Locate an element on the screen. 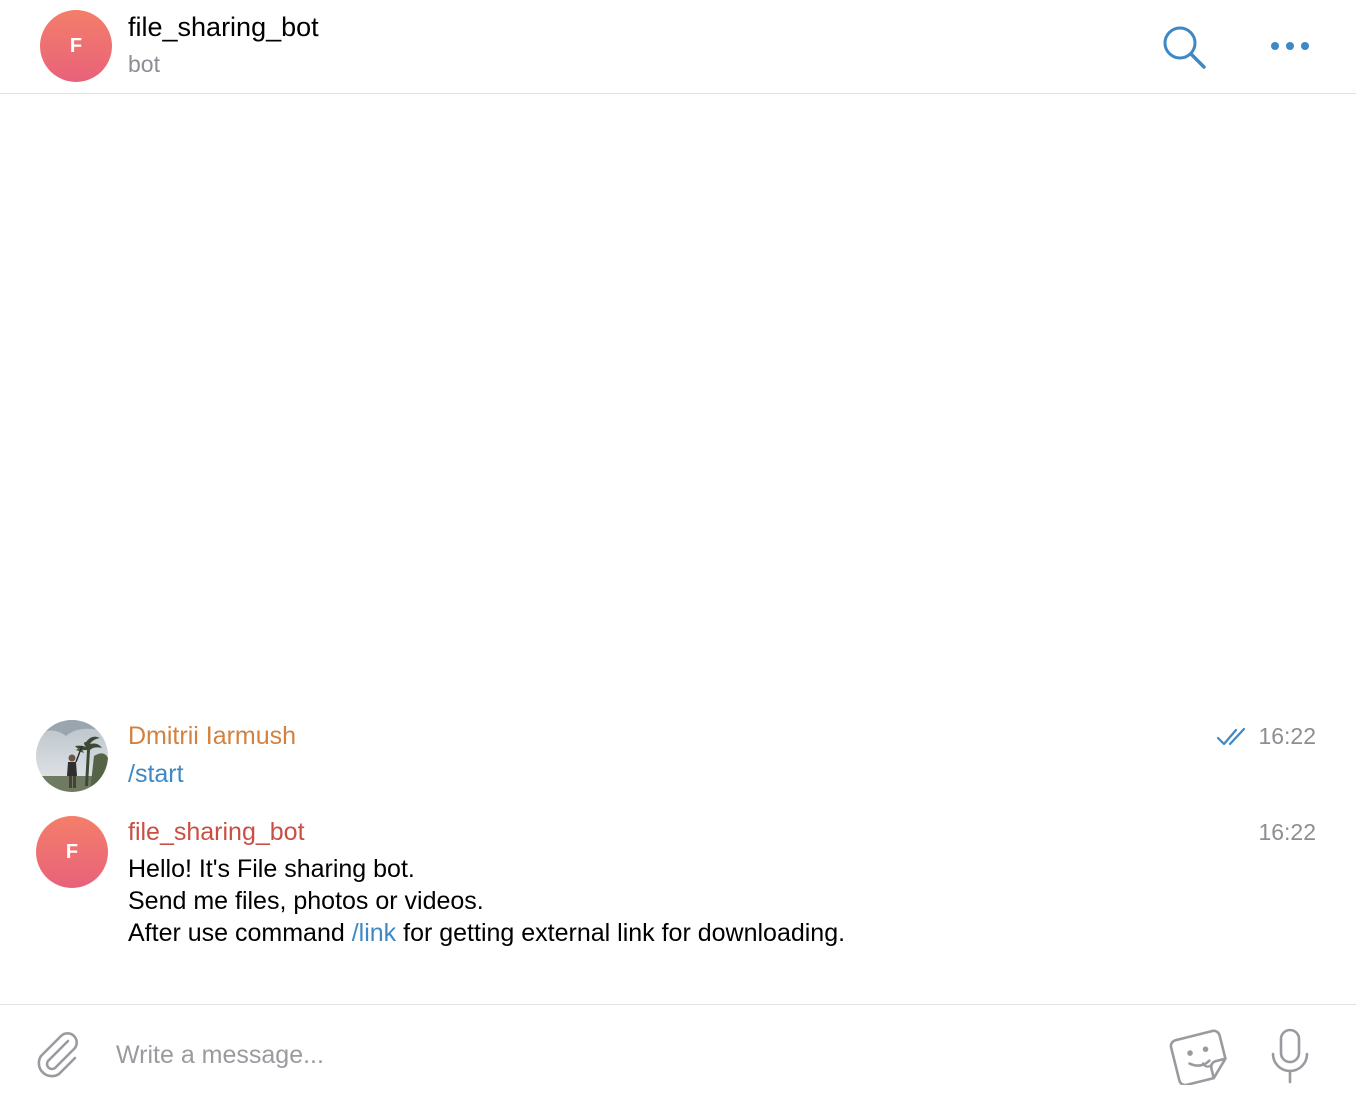 The height and width of the screenshot is (1100, 1356). message-item: Dmitrii Iarmush 16:22 /start is located at coordinates (678, 760).